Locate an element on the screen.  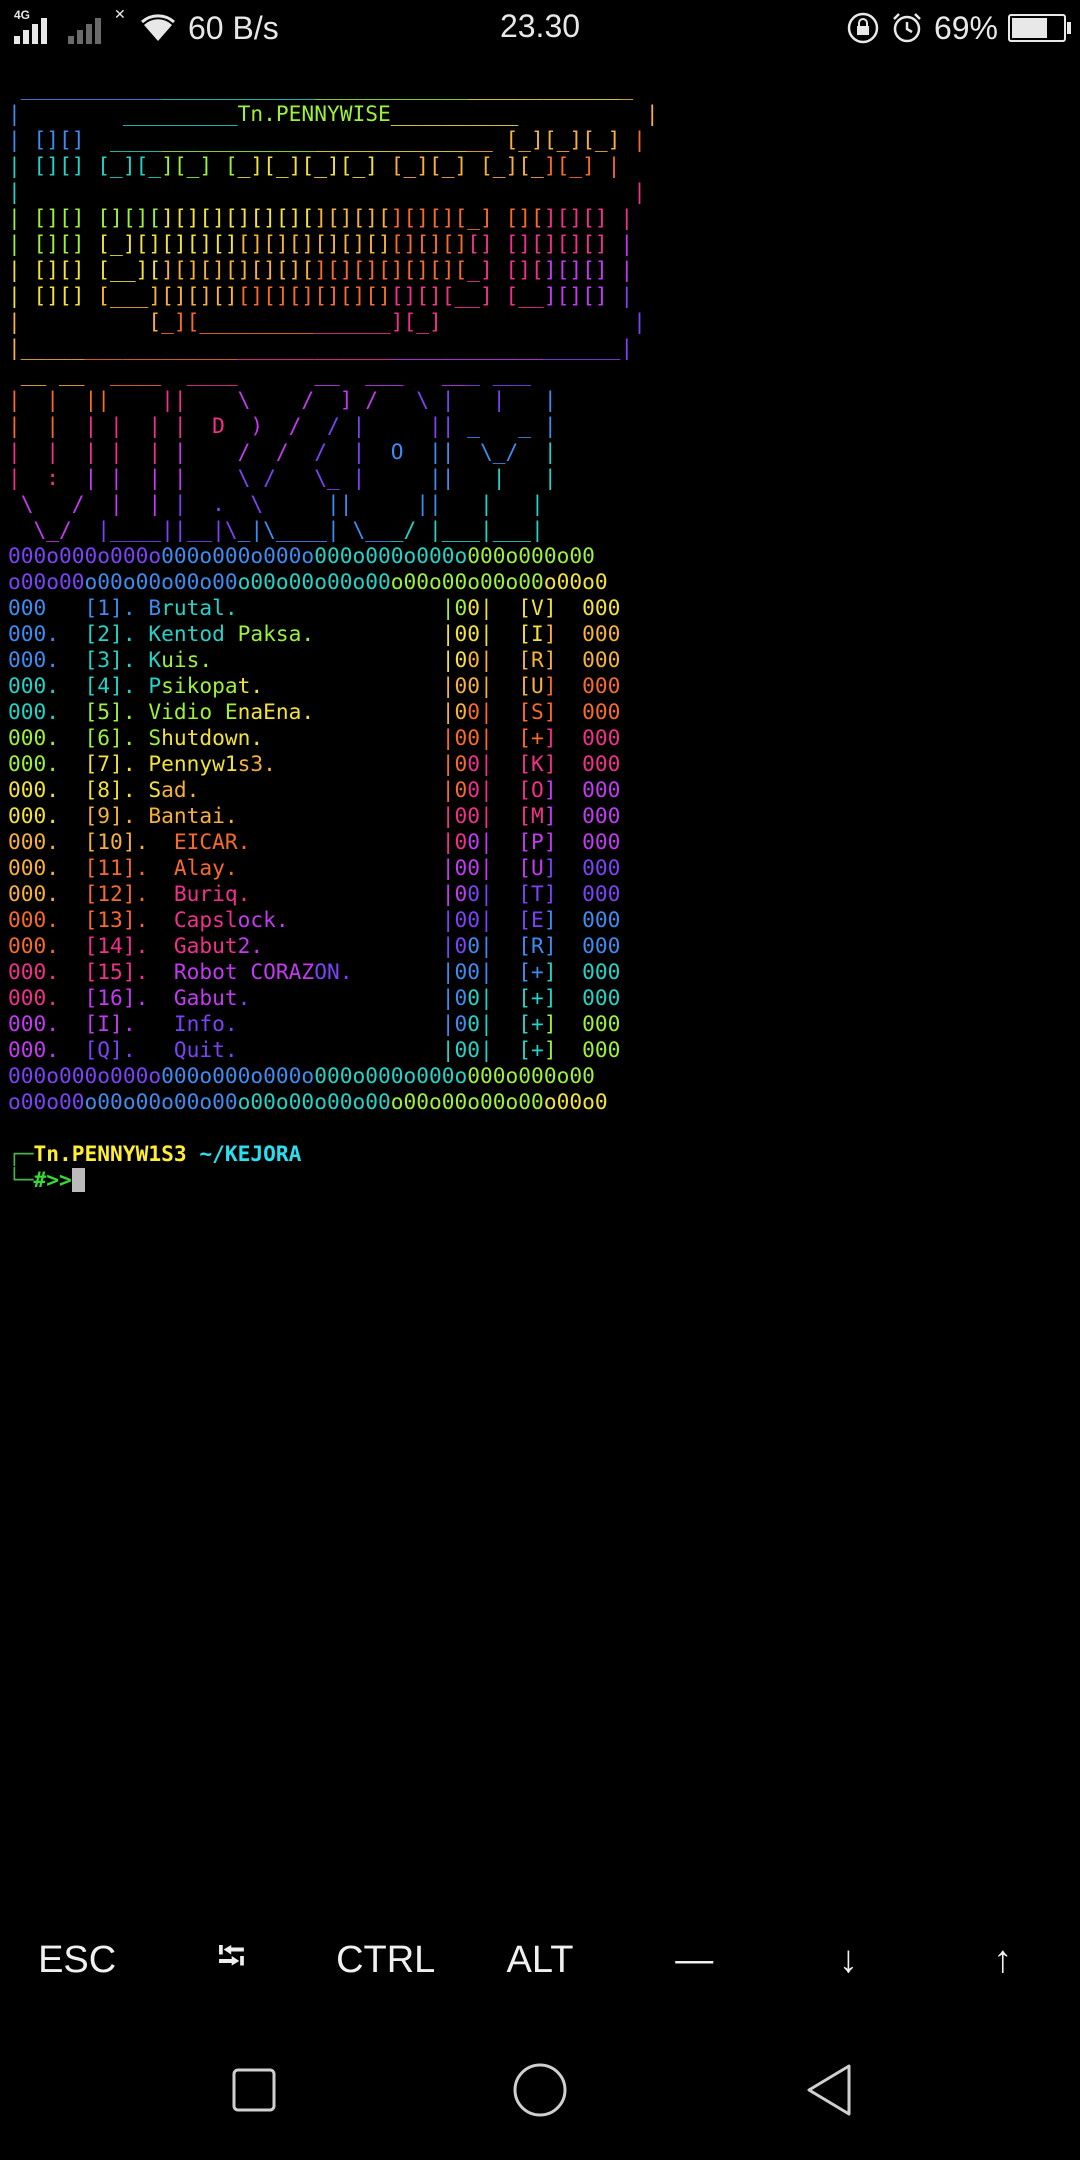
terminal-line: 000. [13]. Capslock. |00| [E] 000 is located at coordinates (314, 919).